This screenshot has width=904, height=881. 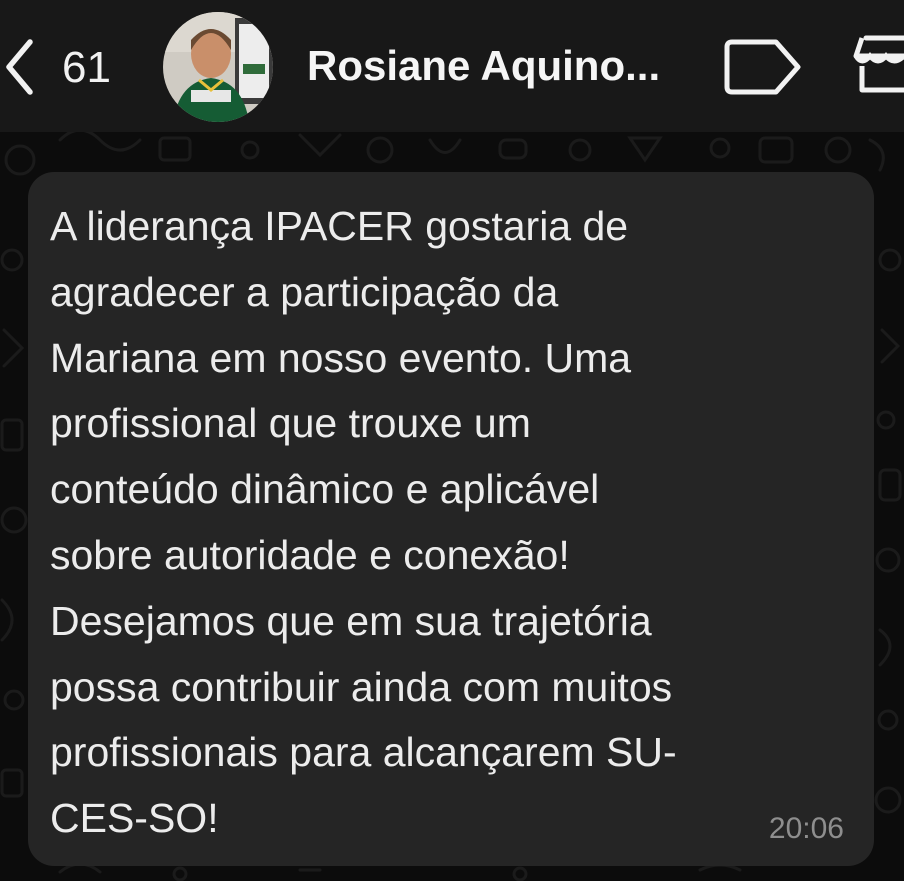 I want to click on message-timestamp: 20:06, so click(x=806, y=828).